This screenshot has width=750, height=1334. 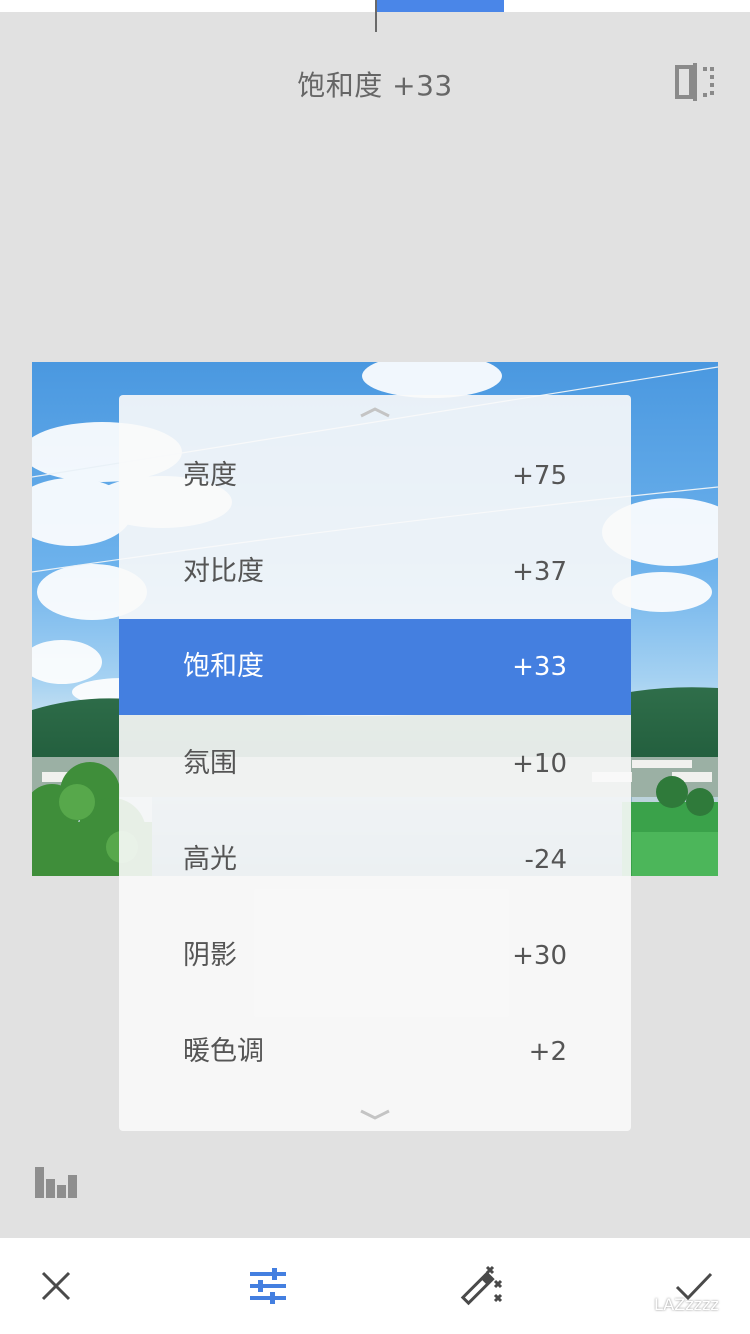 I want to click on menu-item-label: 亮度, so click(x=210, y=475).